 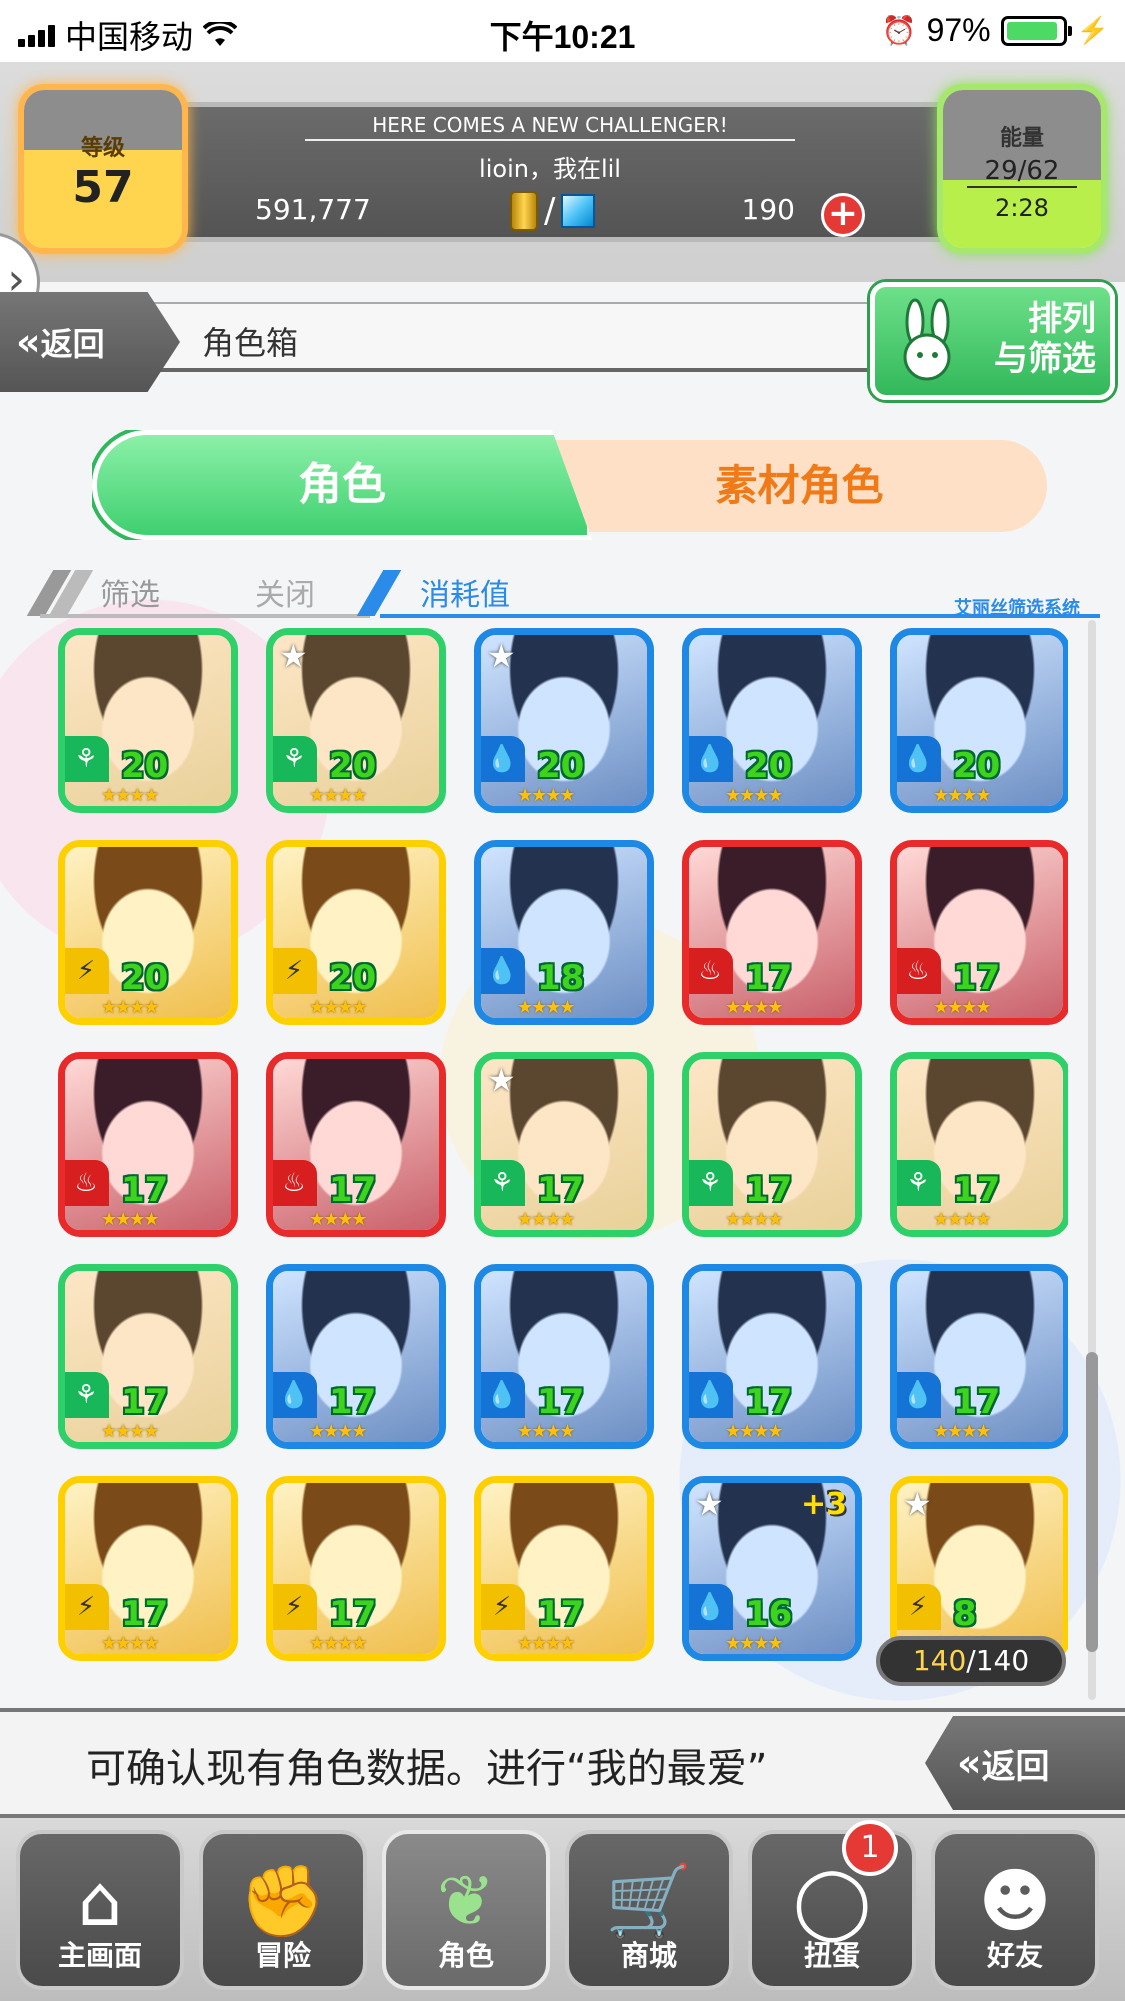 I want to click on box-count-current: 140, so click(x=939, y=1660).